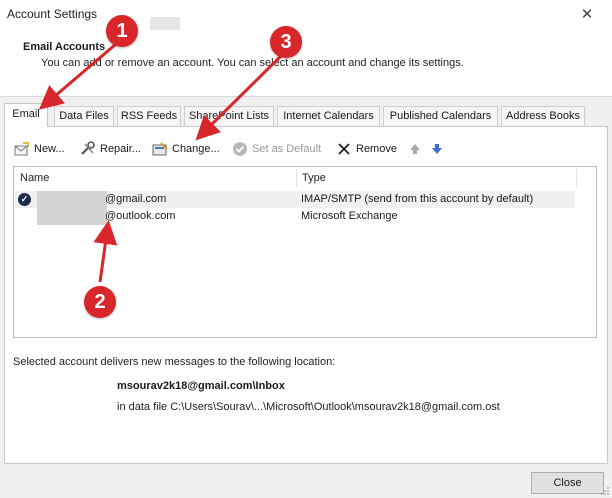  Describe the element at coordinates (240, 149) in the screenshot. I see `check-circle-icon` at that location.